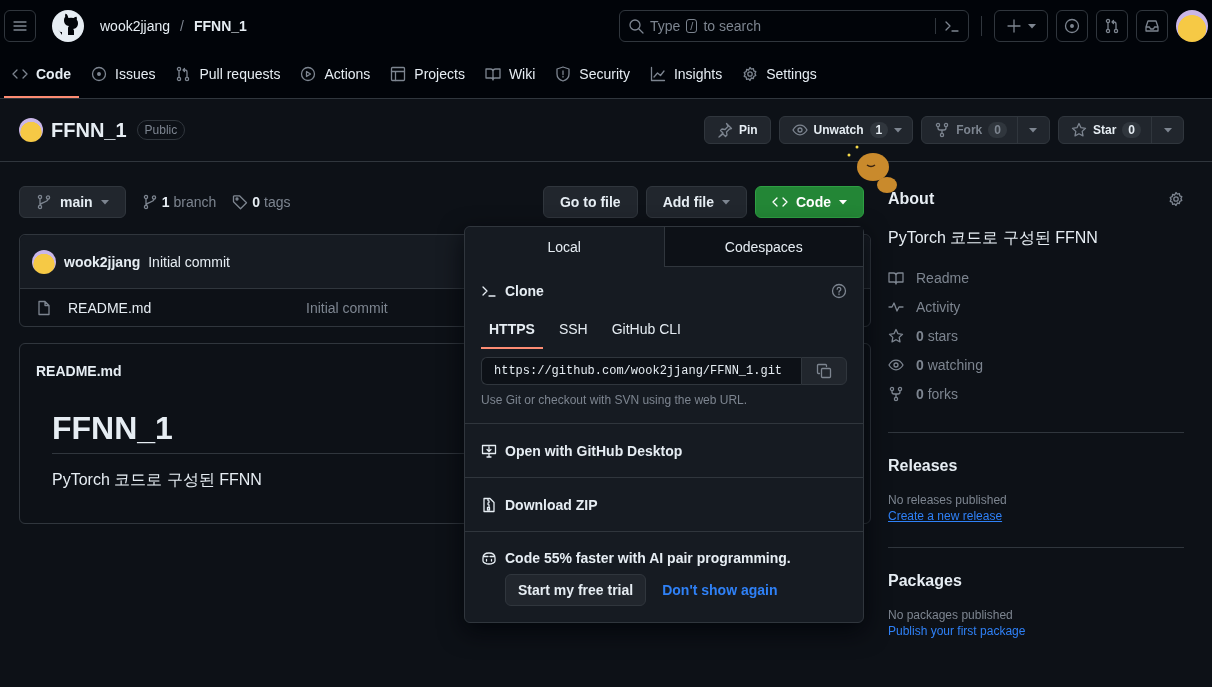  I want to click on stat-link: 0 forks, so click(937, 393).